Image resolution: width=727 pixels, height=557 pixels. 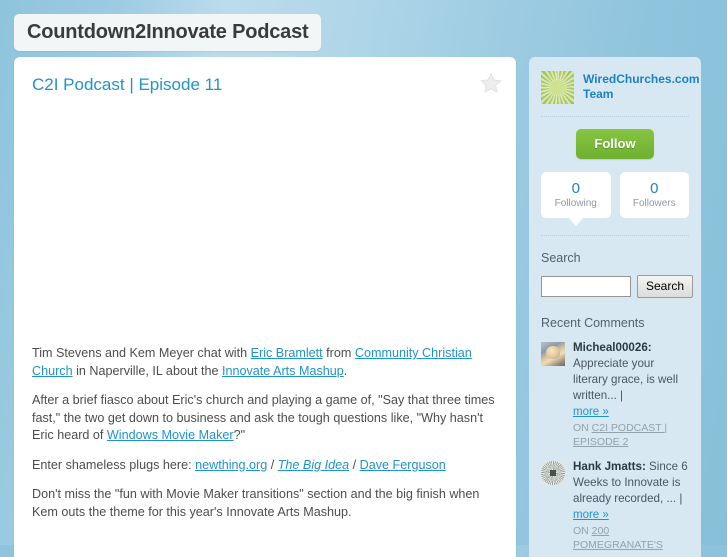 What do you see at coordinates (265, 85) in the screenshot?
I see `post-title: C2I Podcast | Episode 11` at bounding box center [265, 85].